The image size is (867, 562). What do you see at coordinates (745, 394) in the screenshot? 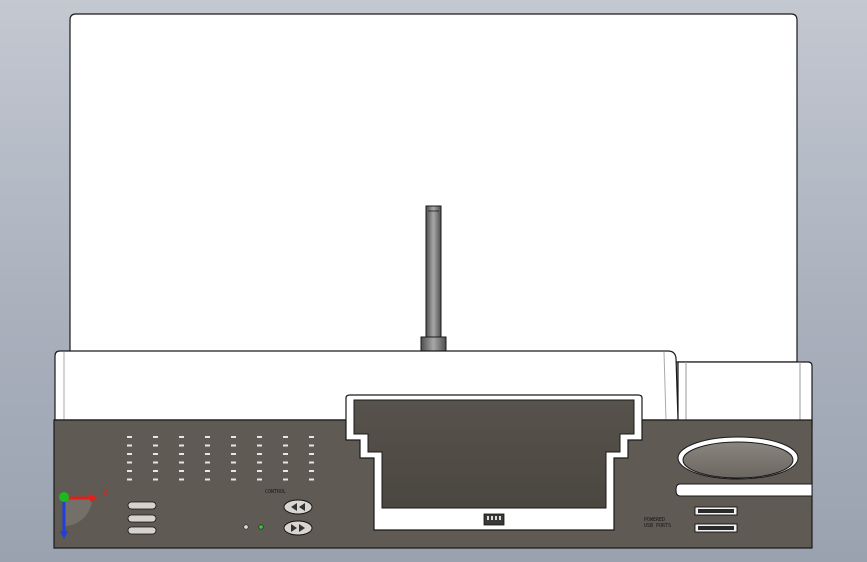
I see `right-riser-block` at bounding box center [745, 394].